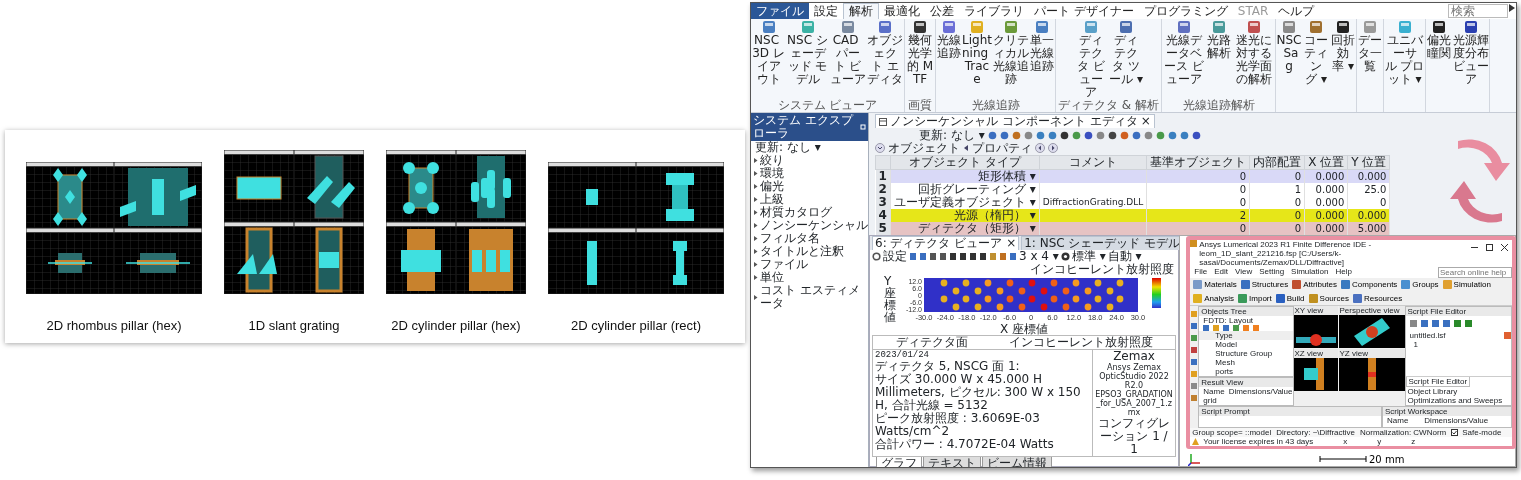  I want to click on ribbon-button: 光線データベース ビューア, so click(1184, 59).